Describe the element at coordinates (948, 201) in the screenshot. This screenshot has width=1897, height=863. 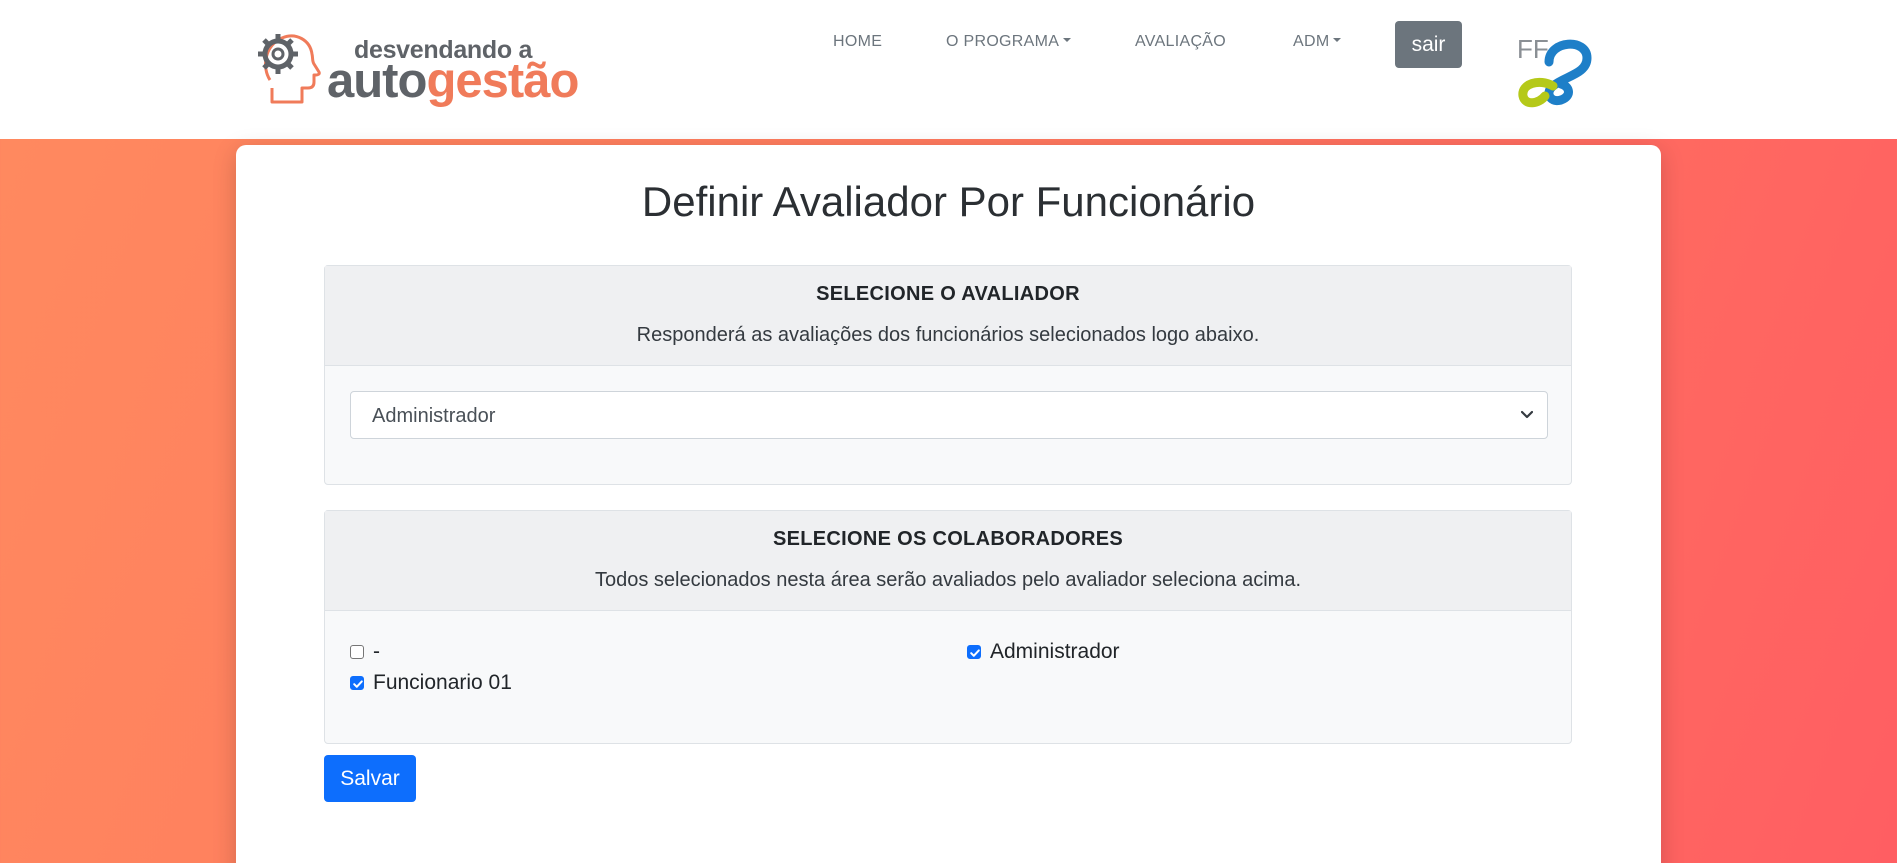
I see `page-title: Definir Avaliador Por Funcionário` at that location.